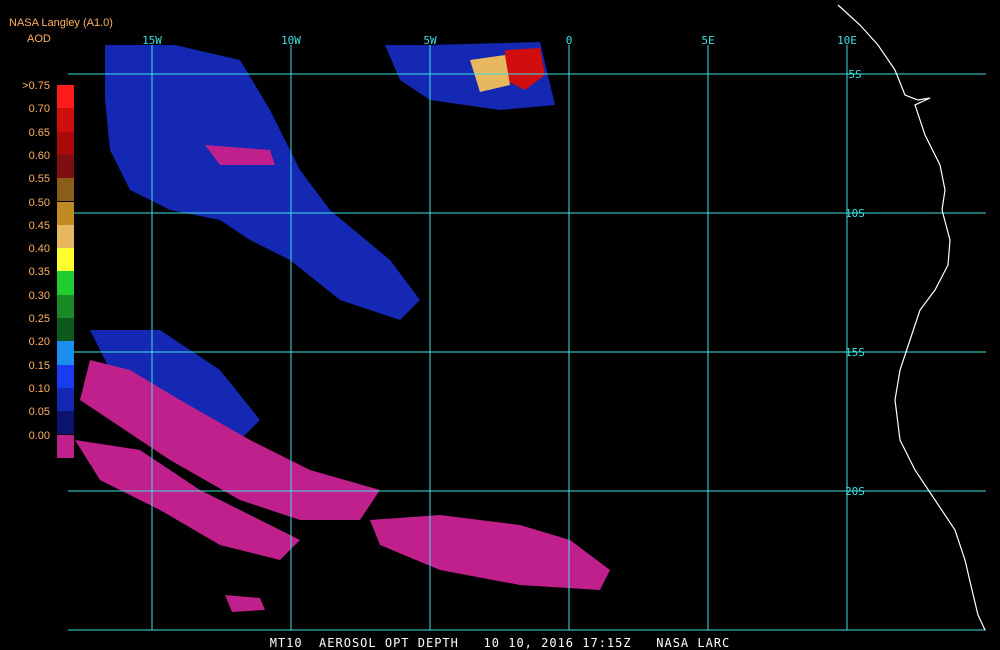 The image size is (1000, 650). Describe the element at coordinates (855, 352) in the screenshot. I see `latitude-label: 15S` at that location.